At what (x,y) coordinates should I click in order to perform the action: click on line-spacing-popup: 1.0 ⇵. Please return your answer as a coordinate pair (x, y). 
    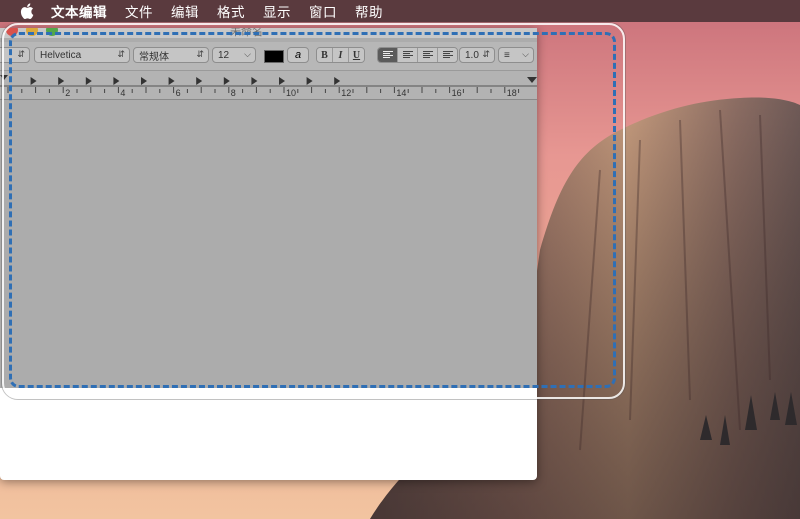
    Looking at the image, I should click on (477, 55).